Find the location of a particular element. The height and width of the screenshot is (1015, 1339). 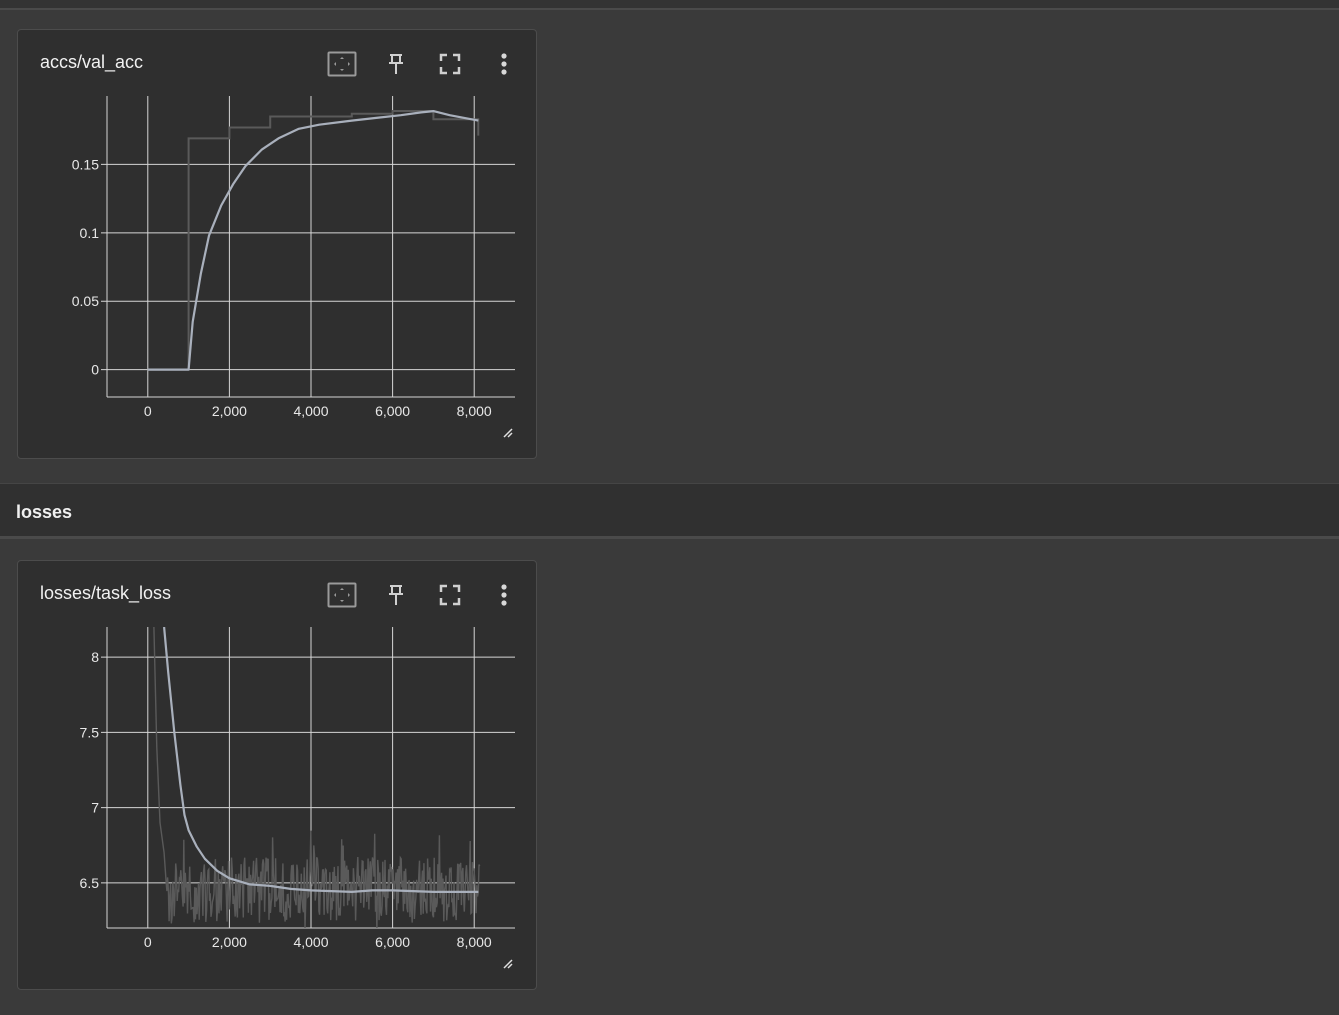

top-divider is located at coordinates (669, 5).